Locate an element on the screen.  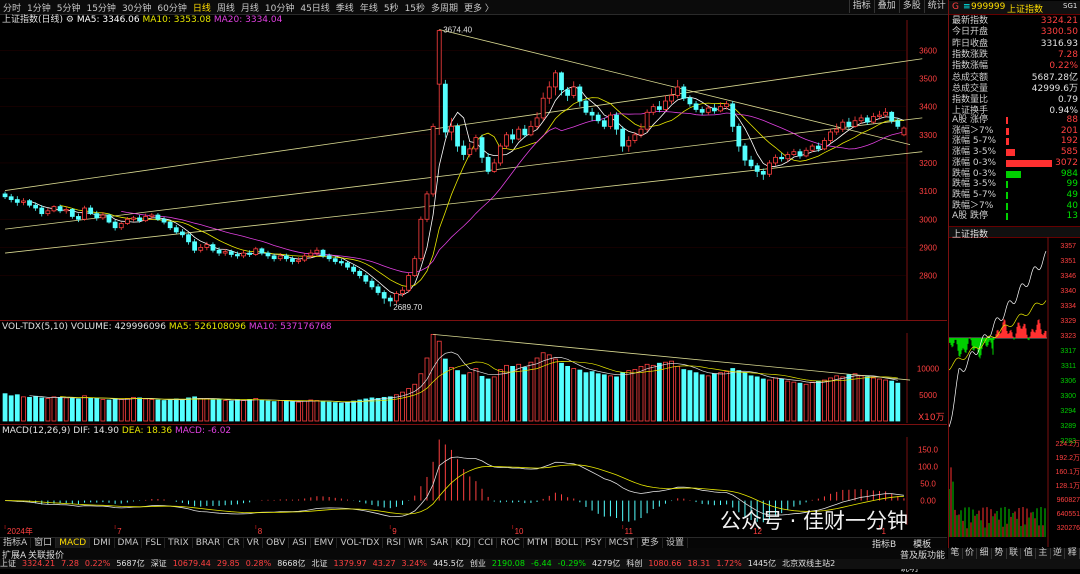
stock-name: 上证指数 is located at coordinates (1025, 10).